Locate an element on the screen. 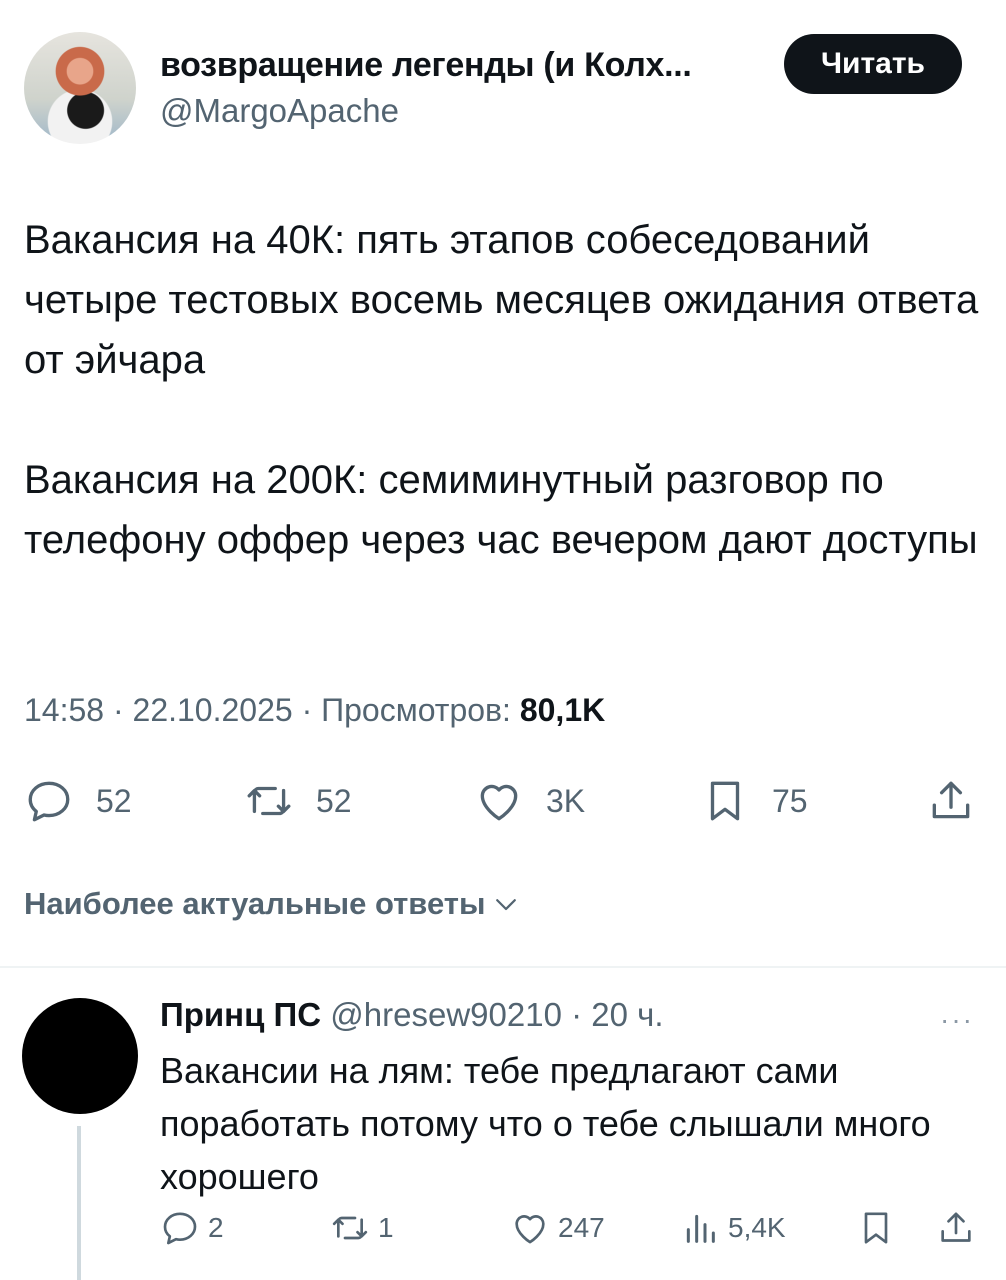 The width and height of the screenshot is (1006, 1280). reply-reply-button: 2 is located at coordinates (192, 1228).